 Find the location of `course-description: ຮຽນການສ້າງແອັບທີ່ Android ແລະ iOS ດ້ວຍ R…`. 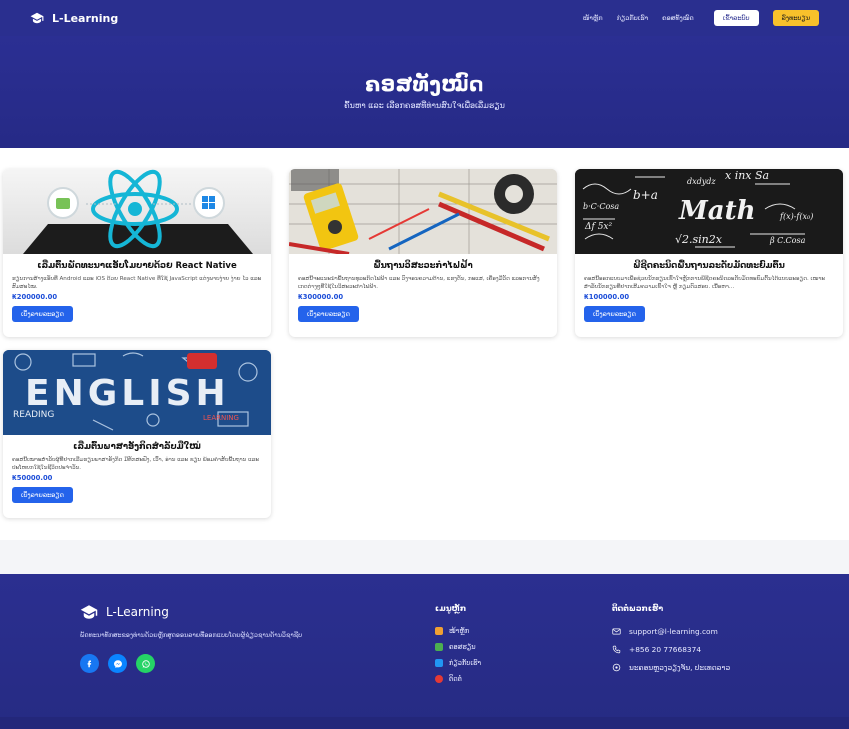

course-description: ຮຽນການສ້າງແອັບທີ່ Android ແລະ iOS ດ້ວຍ R… is located at coordinates (137, 283).